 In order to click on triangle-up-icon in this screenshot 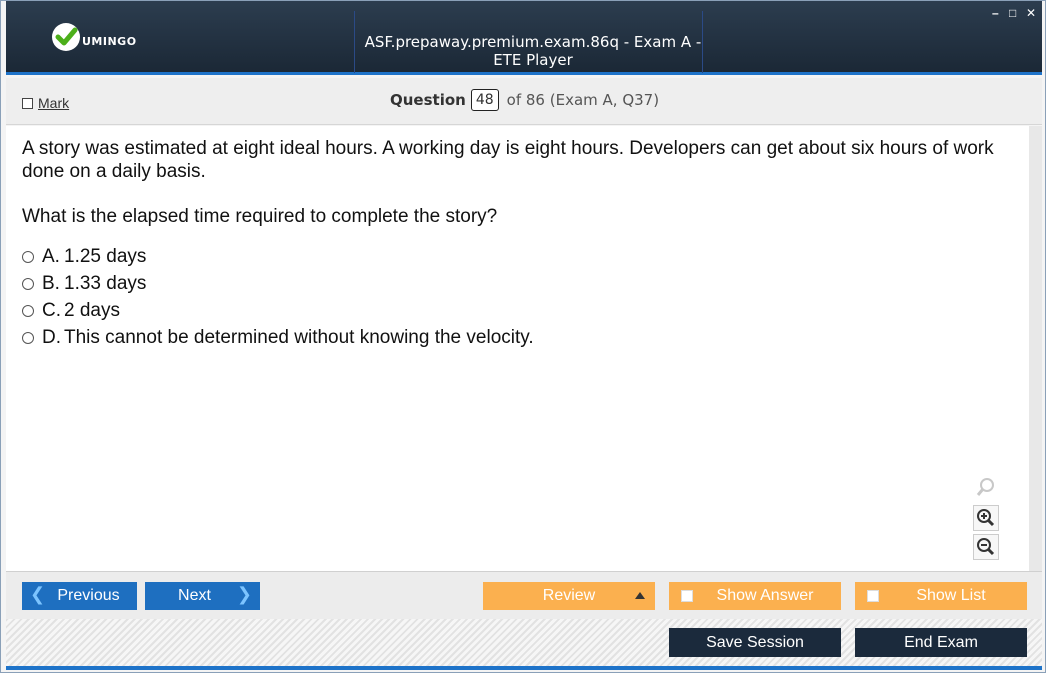, I will do `click(640, 595)`.